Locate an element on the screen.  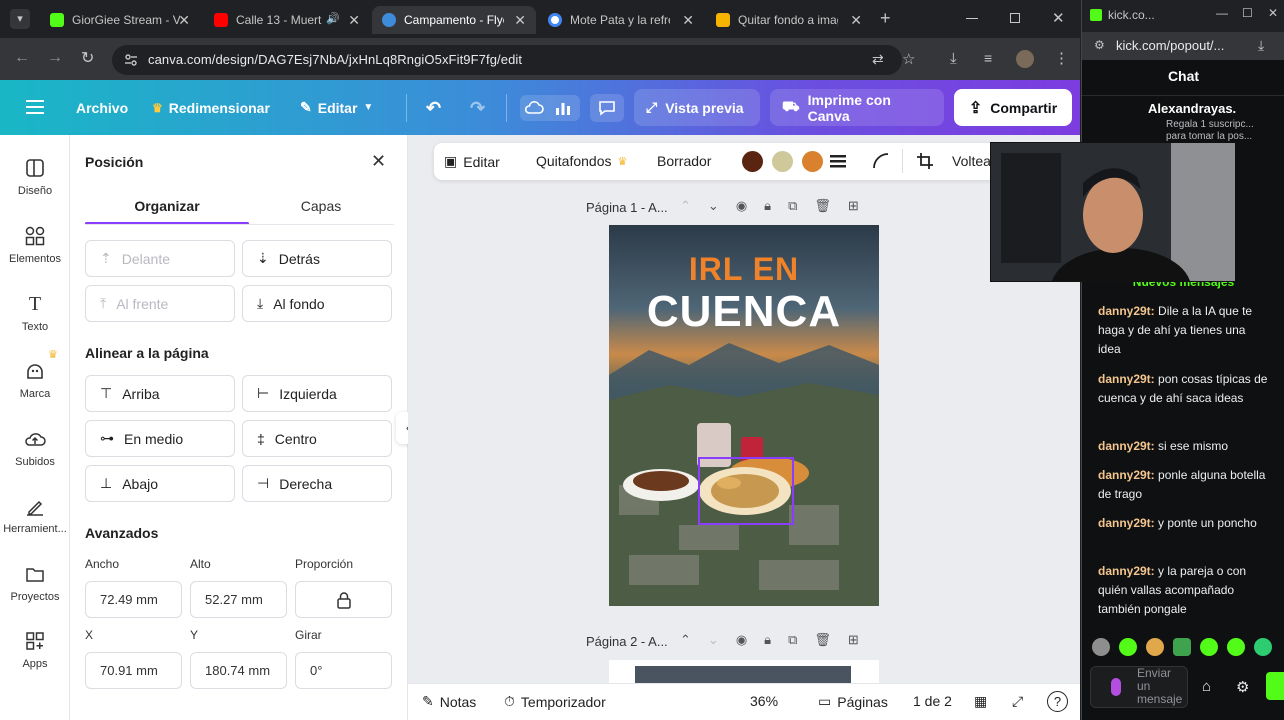
height-field: 52.27 mm is located at coordinates (238, 599).